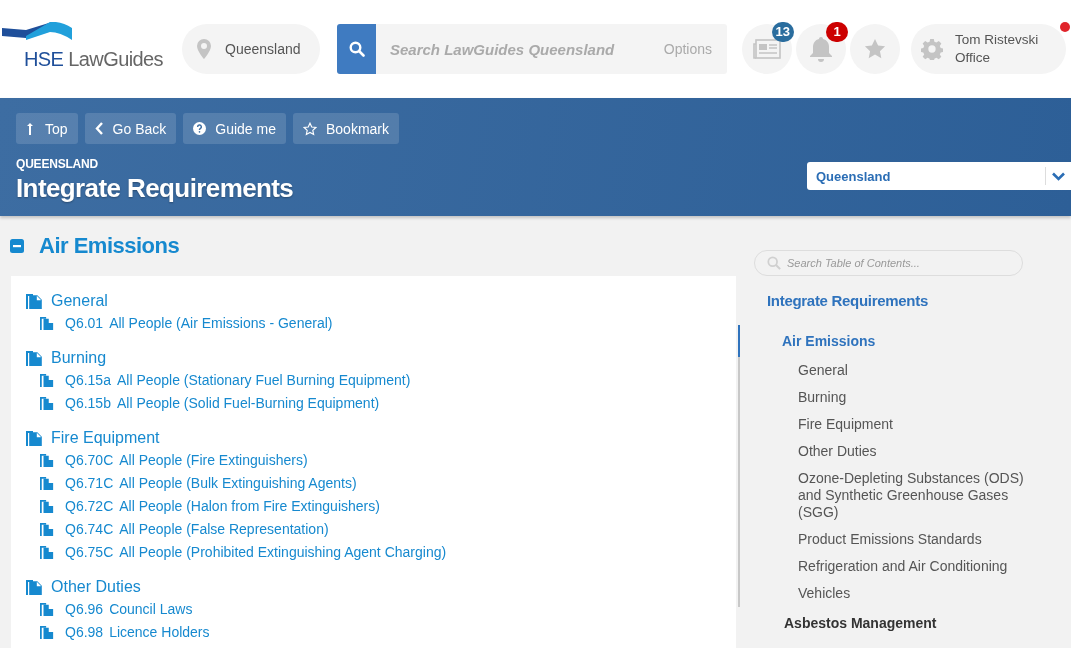 This screenshot has height=648, width=1071. What do you see at coordinates (388, 482) in the screenshot?
I see `requirement-link: Q6.71C All People (Bulk Extinguishing Agents)` at bounding box center [388, 482].